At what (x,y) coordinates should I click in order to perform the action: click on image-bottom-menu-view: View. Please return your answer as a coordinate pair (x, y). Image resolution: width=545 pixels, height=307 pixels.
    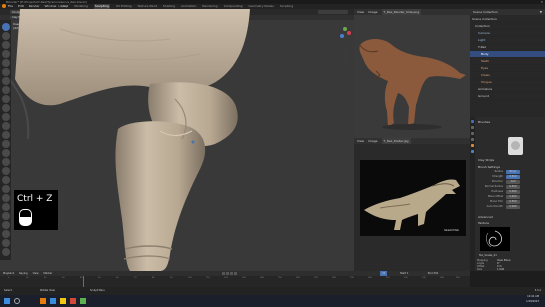
    Looking at the image, I should click on (360, 141).